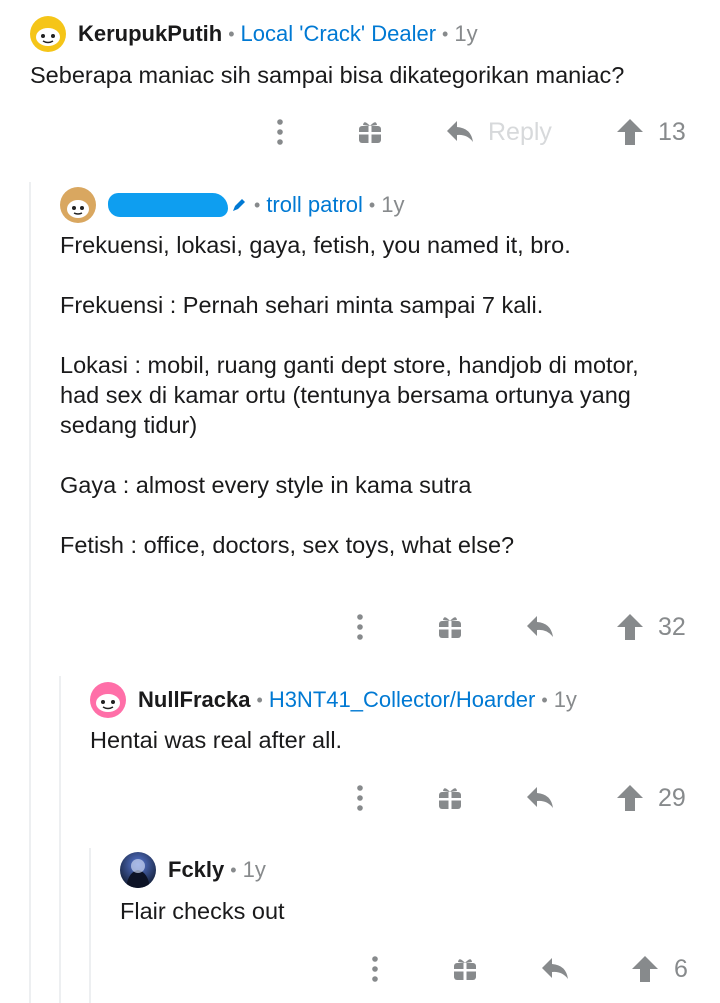 This screenshot has height=1003, width=720. I want to click on comment-actions: 6, so click(360, 969).